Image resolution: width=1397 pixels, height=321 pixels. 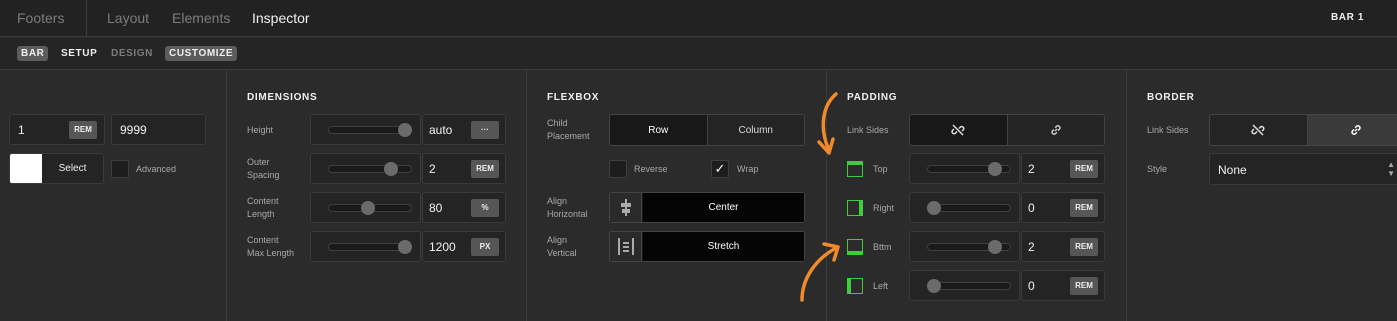 What do you see at coordinates (882, 247) in the screenshot?
I see `padding-side-label: Bttm` at bounding box center [882, 247].